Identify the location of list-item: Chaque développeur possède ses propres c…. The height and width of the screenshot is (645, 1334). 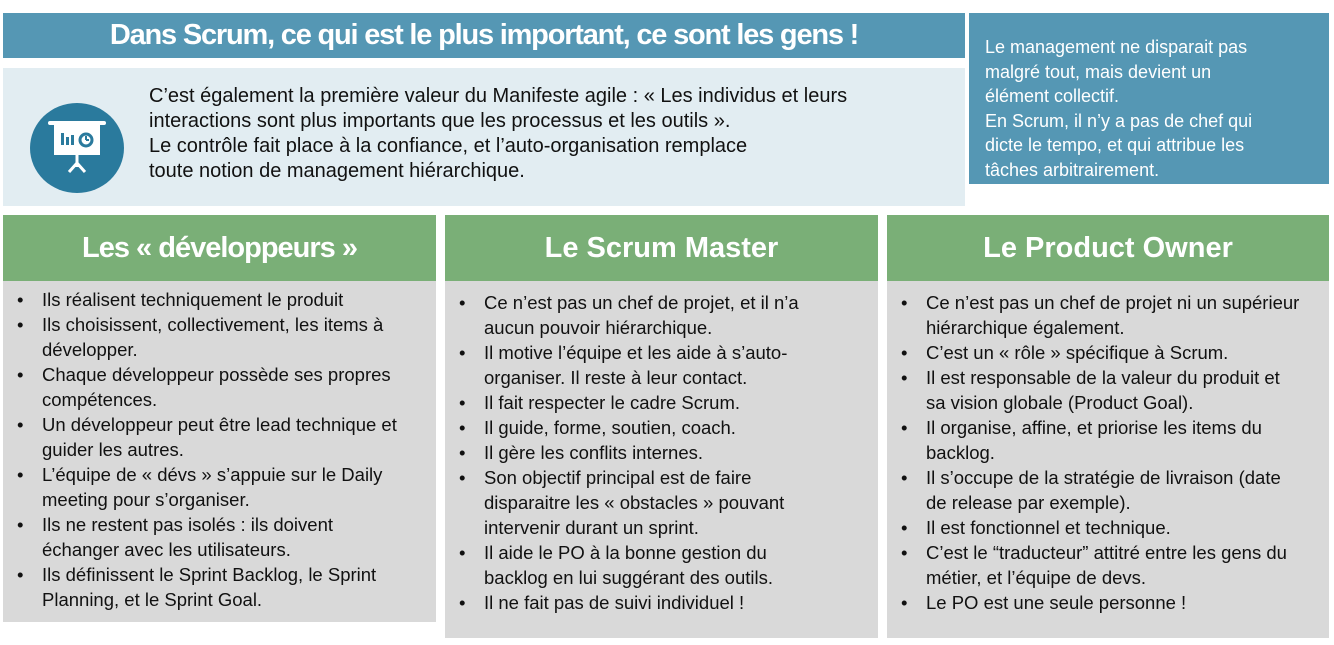
(209, 387).